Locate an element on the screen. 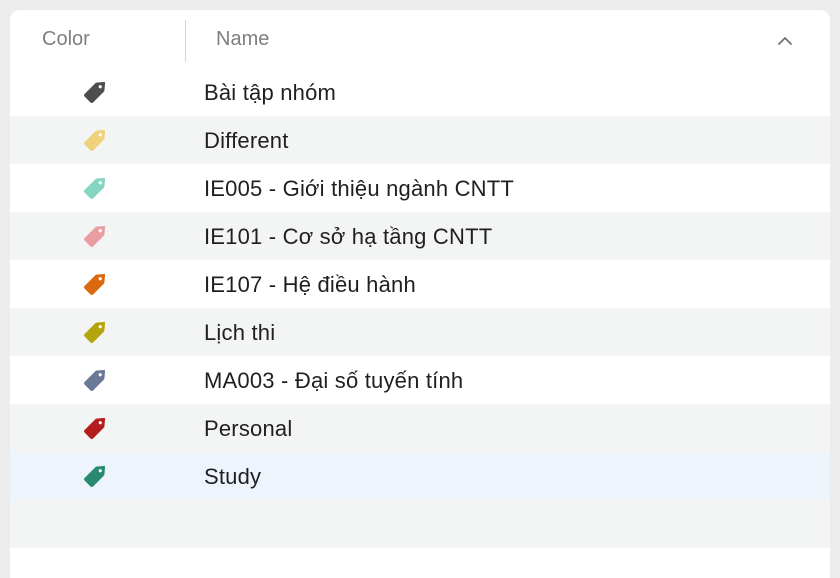  table-row: IE005 - Giới thiệu ngành CNTT is located at coordinates (420, 188).